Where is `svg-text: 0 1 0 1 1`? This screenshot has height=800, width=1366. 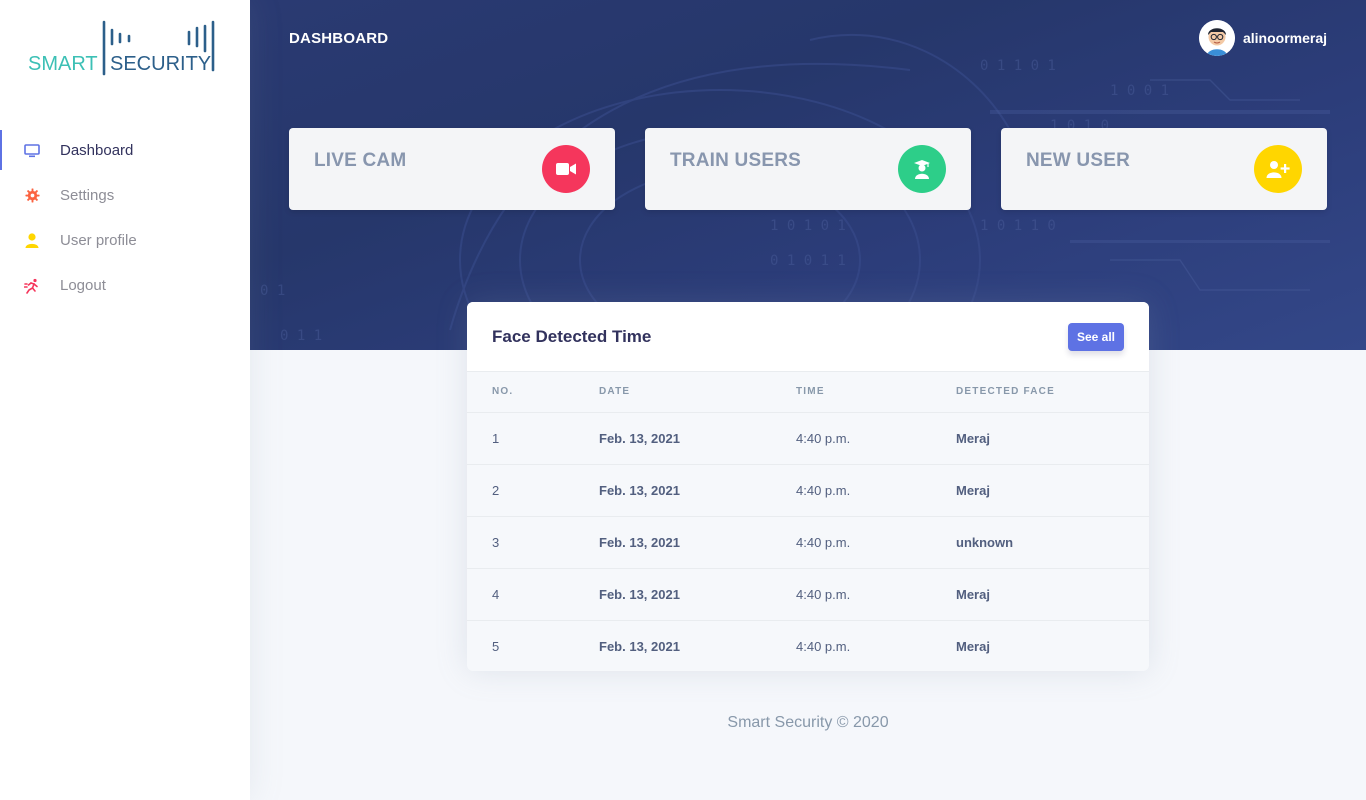 svg-text: 0 1 0 1 1 is located at coordinates (808, 261).